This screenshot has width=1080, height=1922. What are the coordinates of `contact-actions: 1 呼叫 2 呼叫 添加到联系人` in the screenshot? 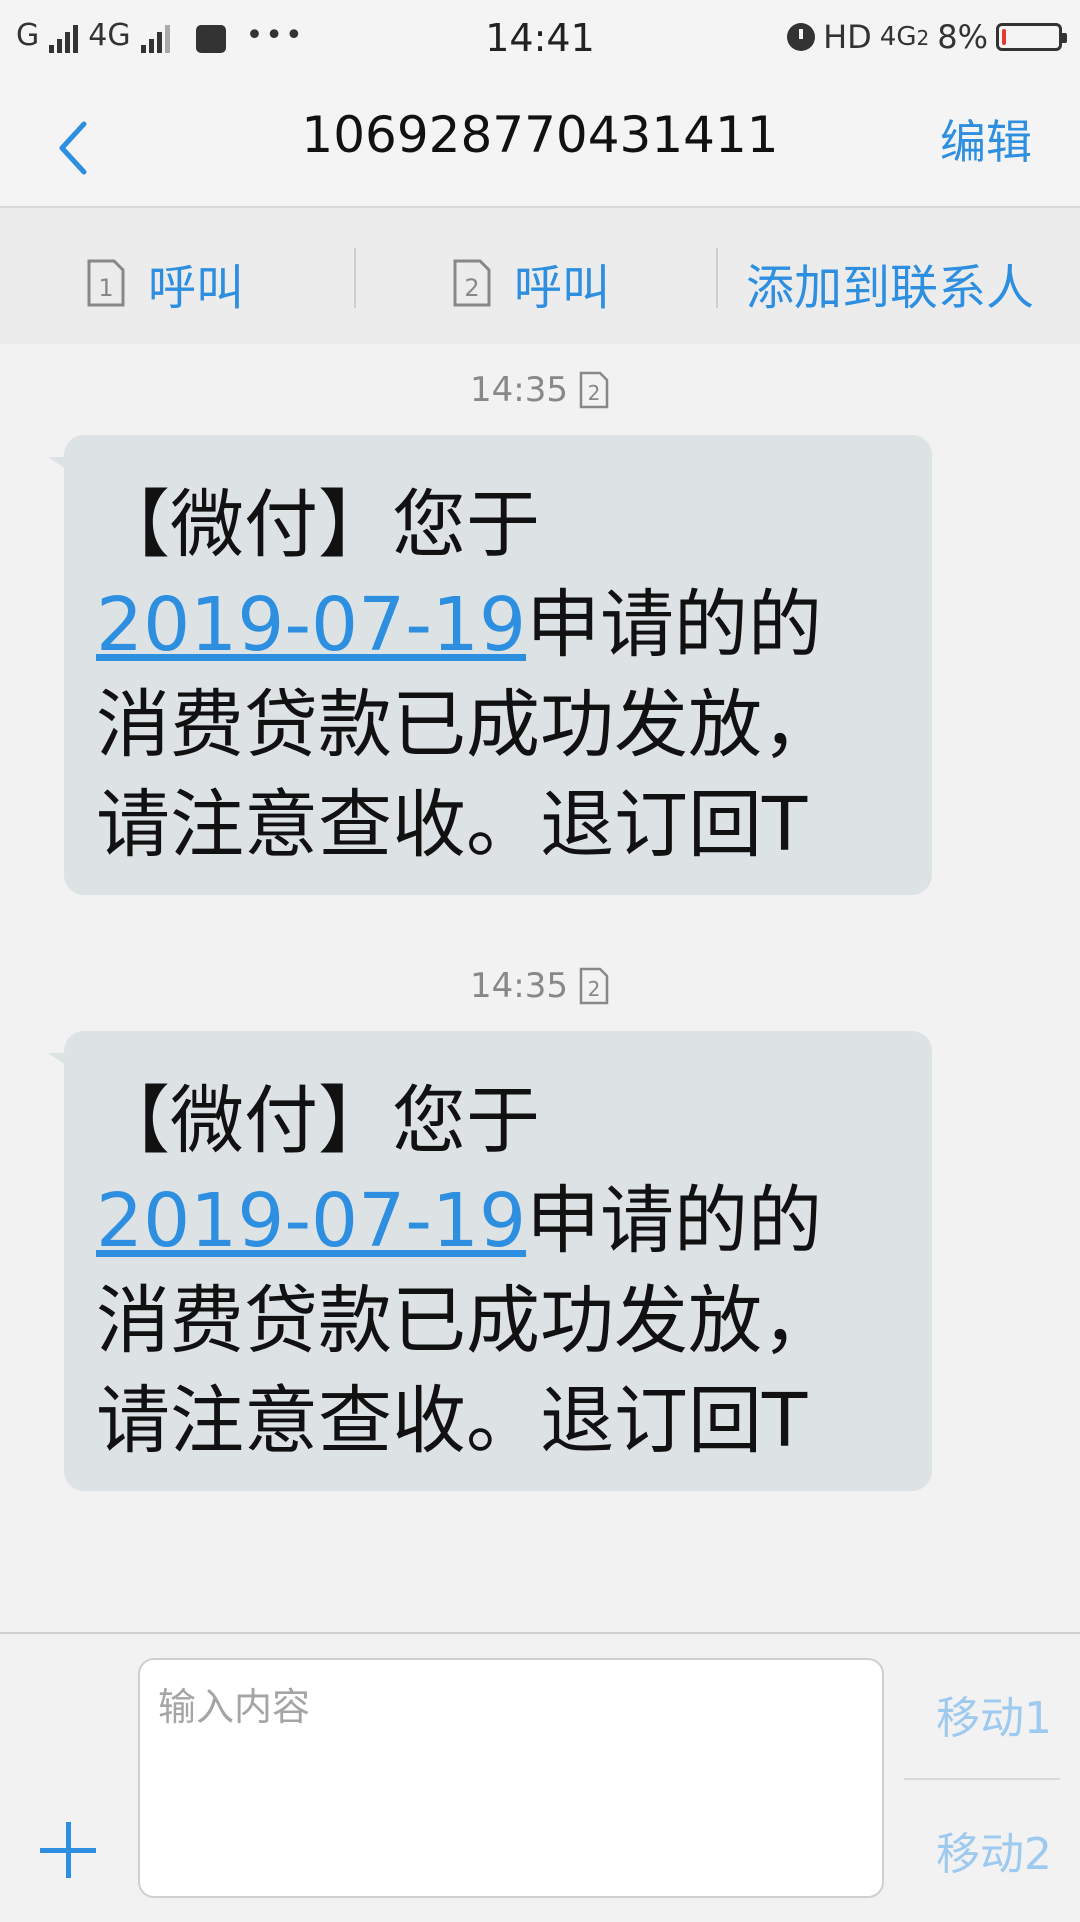 It's located at (540, 276).